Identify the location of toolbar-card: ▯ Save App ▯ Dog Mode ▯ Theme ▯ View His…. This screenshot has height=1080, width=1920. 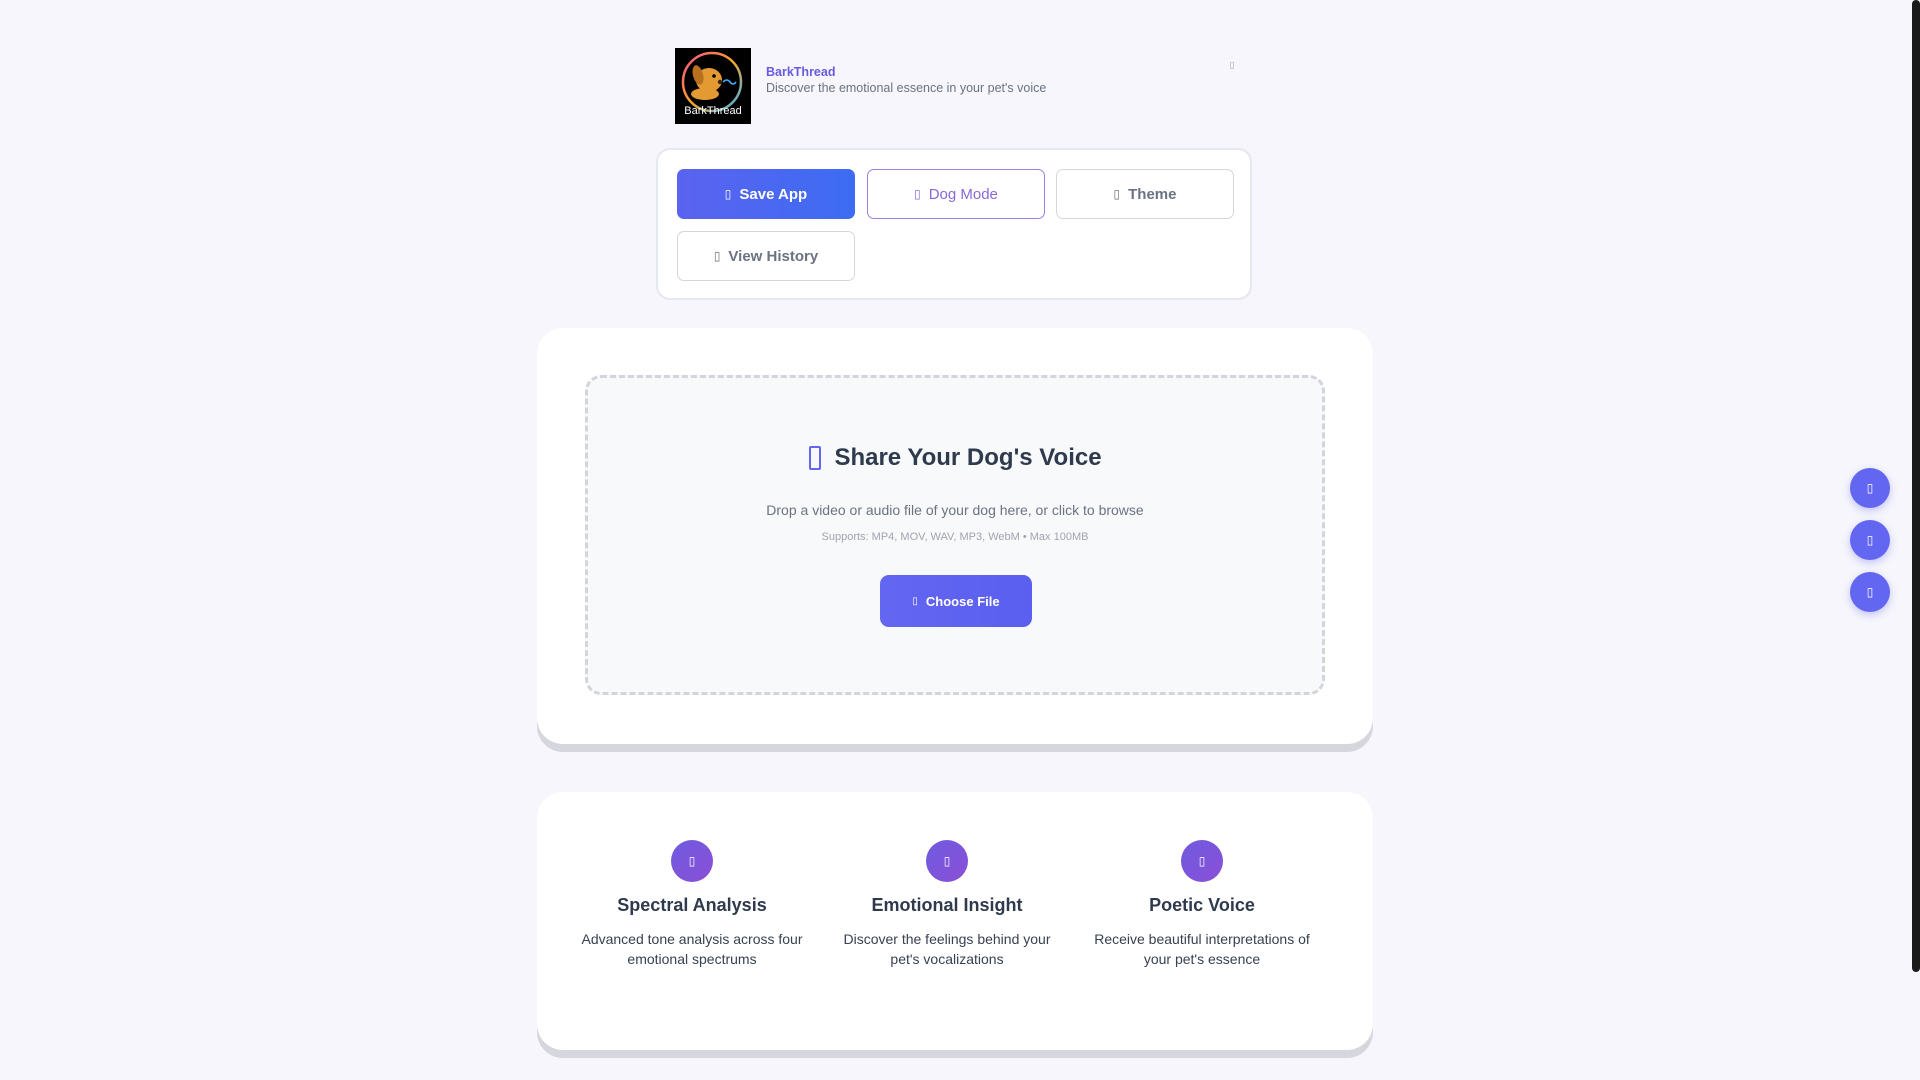
(954, 224).